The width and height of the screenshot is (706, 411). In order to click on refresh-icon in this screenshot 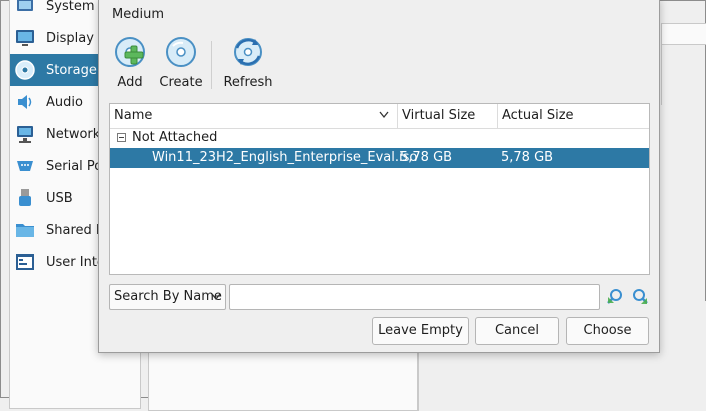, I will do `click(248, 52)`.